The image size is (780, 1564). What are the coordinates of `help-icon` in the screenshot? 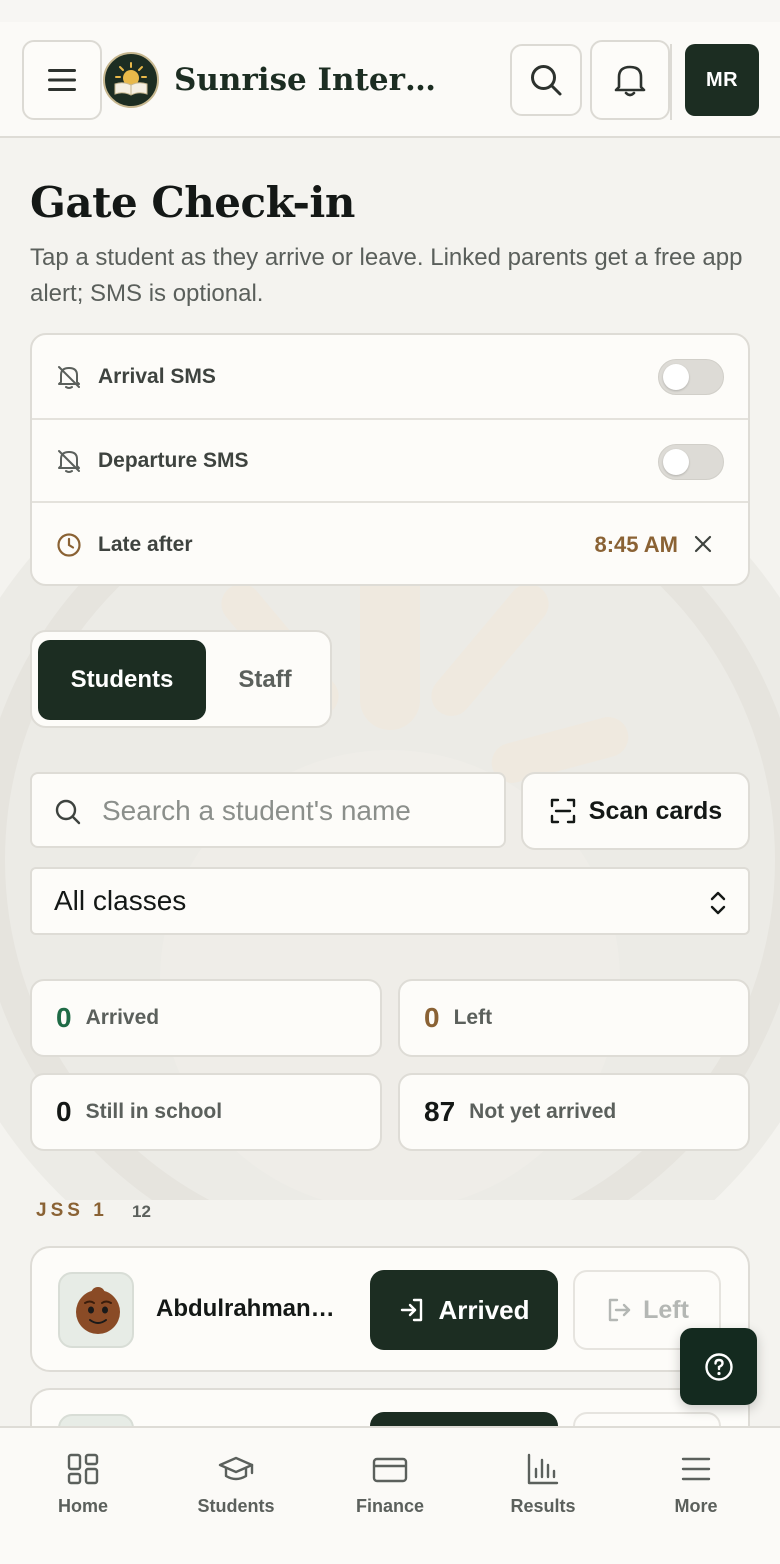 It's located at (718, 1366).